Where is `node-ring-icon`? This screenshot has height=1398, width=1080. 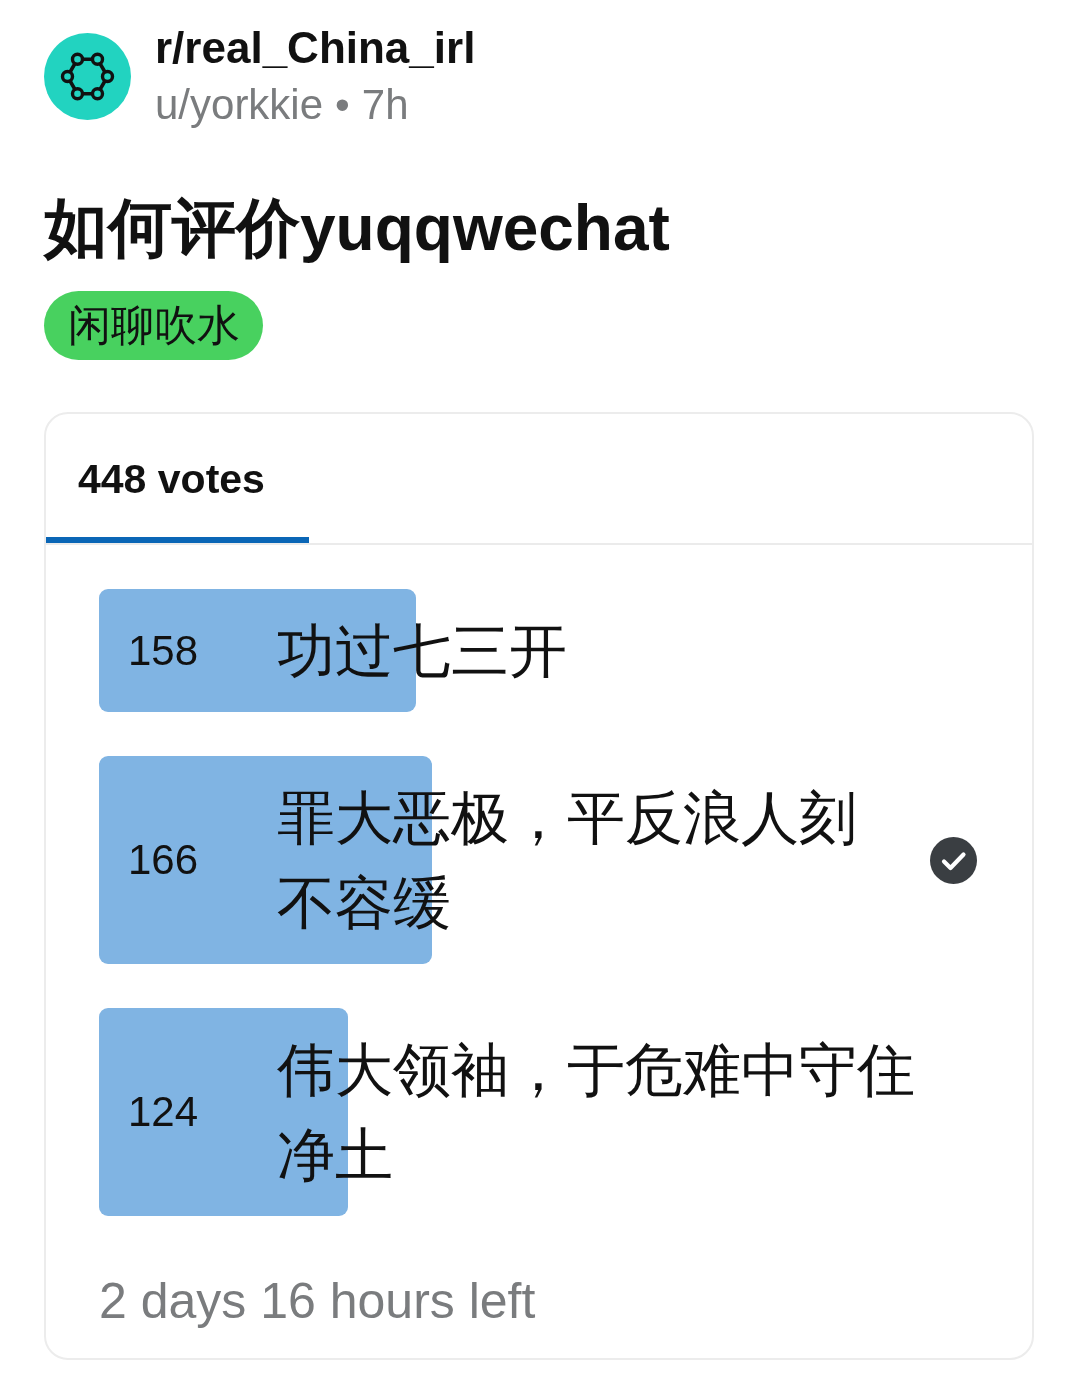 node-ring-icon is located at coordinates (87, 76).